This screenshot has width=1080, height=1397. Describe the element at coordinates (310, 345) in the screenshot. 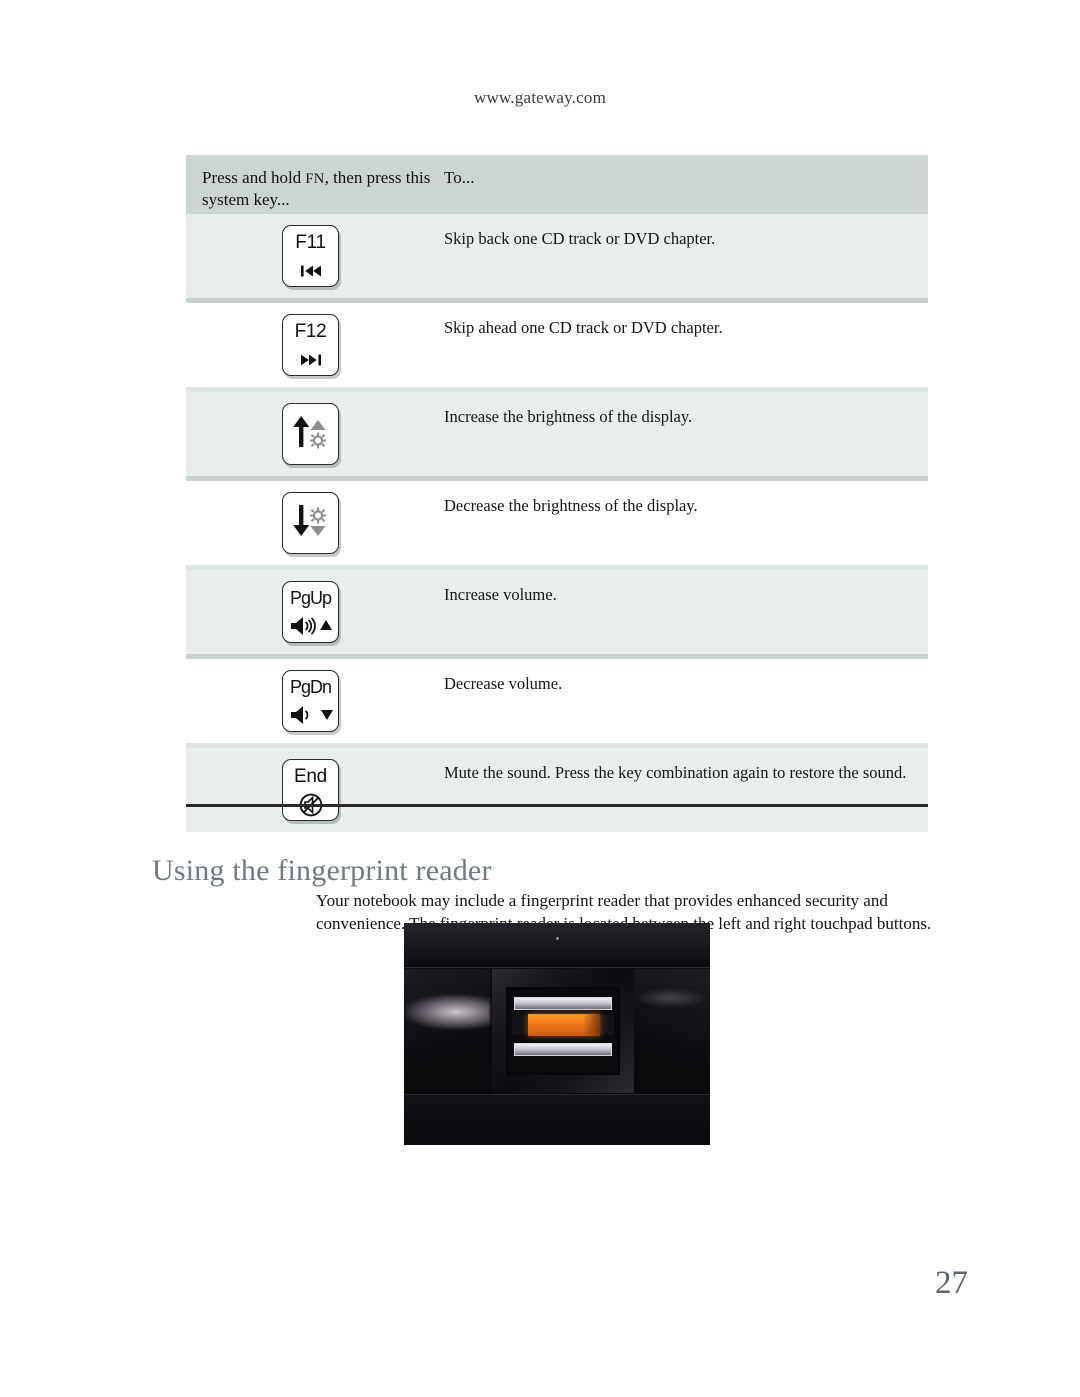

I see `keycap-f12: F12` at that location.